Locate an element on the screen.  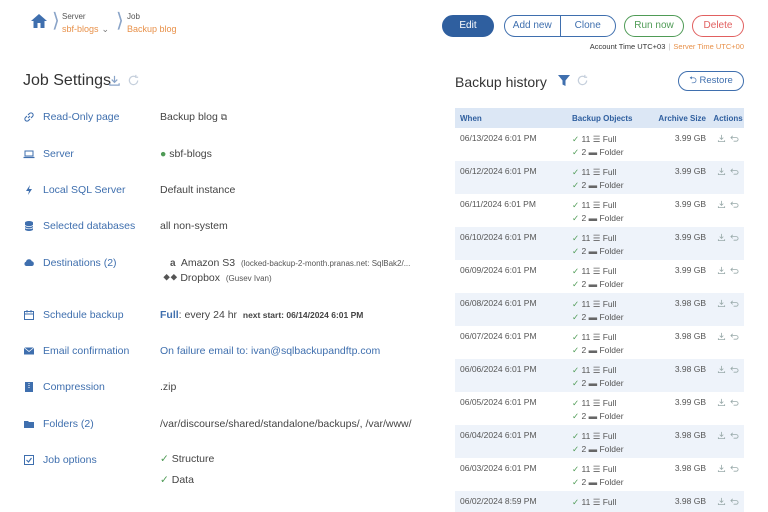
clone-button: Clone is located at coordinates (587, 26).